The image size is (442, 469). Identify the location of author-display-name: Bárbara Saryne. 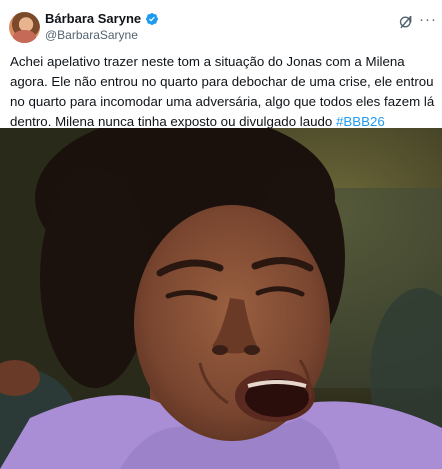
(93, 19).